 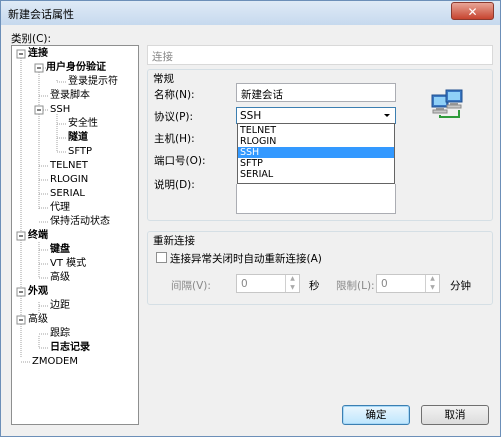 What do you see at coordinates (78, 138) in the screenshot?
I see `tree-item-tunneling: 隧道` at bounding box center [78, 138].